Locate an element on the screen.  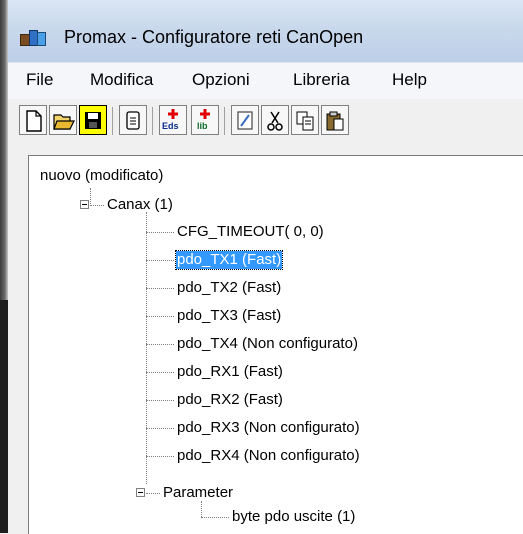
cut-button is located at coordinates (275, 120).